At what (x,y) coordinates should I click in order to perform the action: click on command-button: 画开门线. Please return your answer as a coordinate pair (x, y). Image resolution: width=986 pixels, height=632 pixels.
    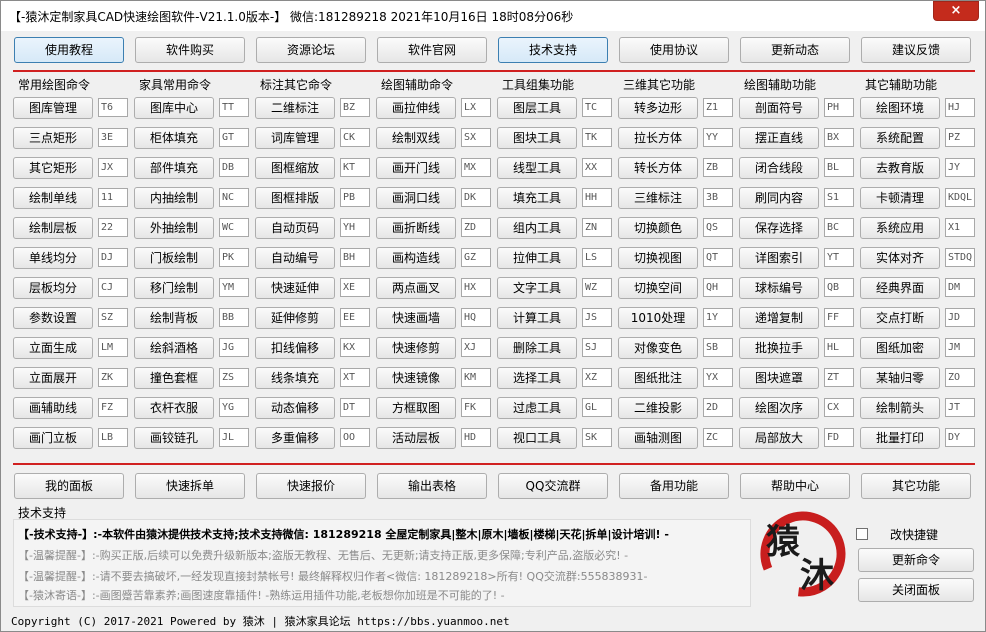
    Looking at the image, I should click on (416, 168).